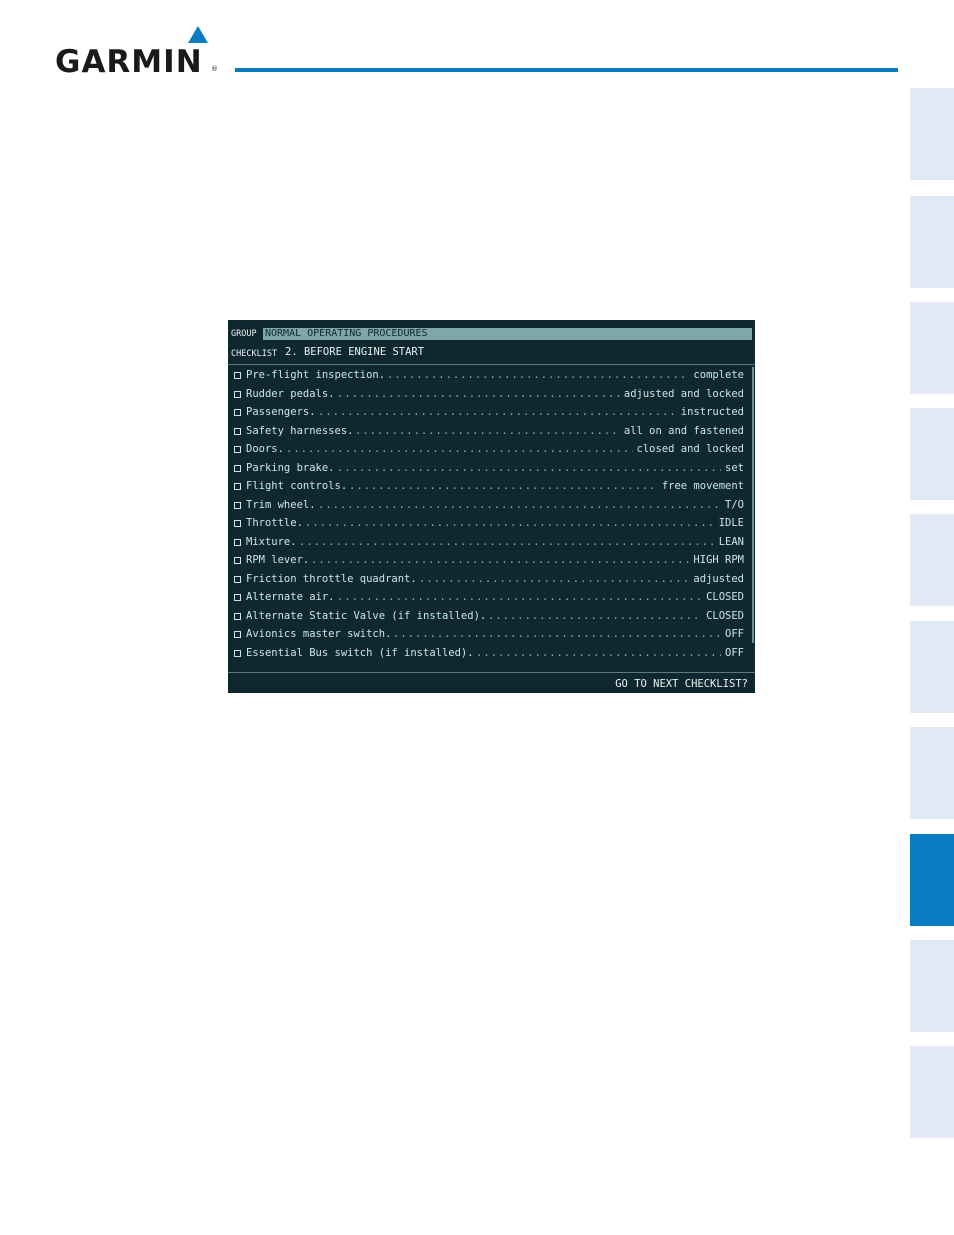 The width and height of the screenshot is (954, 1235). Describe the element at coordinates (265, 449) in the screenshot. I see `item-name: Doors.` at that location.